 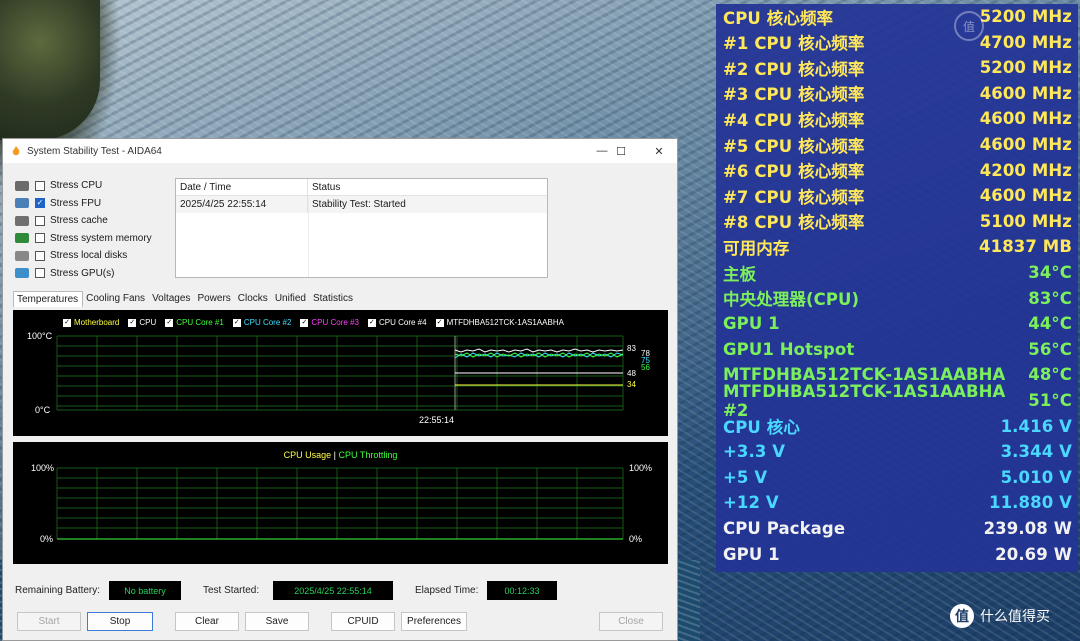 What do you see at coordinates (631, 348) in the screenshot?
I see `temp-end-value: 83` at bounding box center [631, 348].